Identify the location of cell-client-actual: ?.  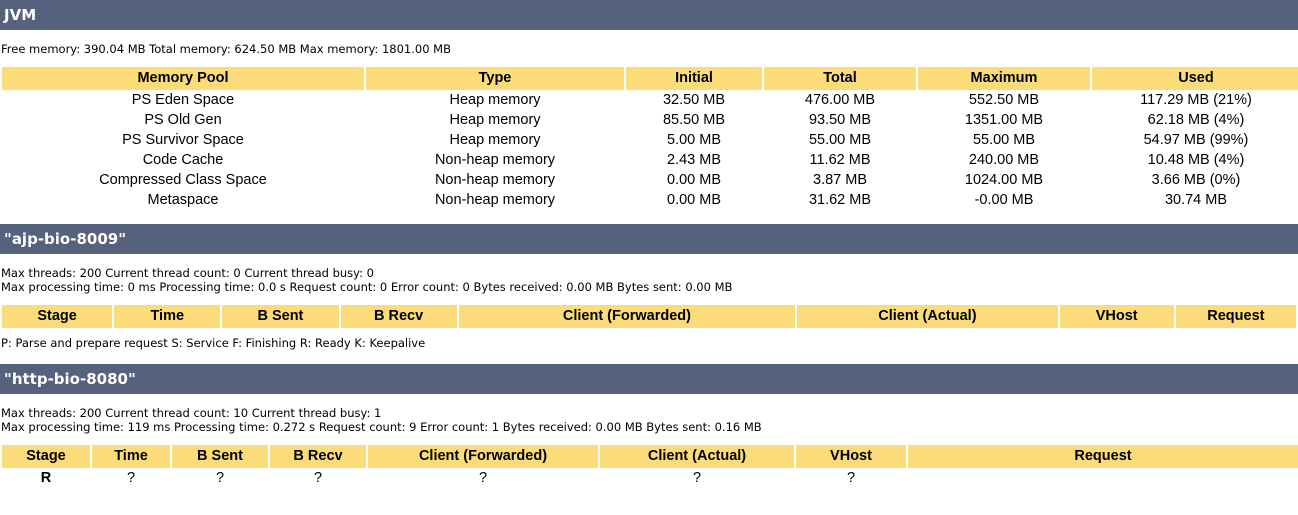
(697, 477).